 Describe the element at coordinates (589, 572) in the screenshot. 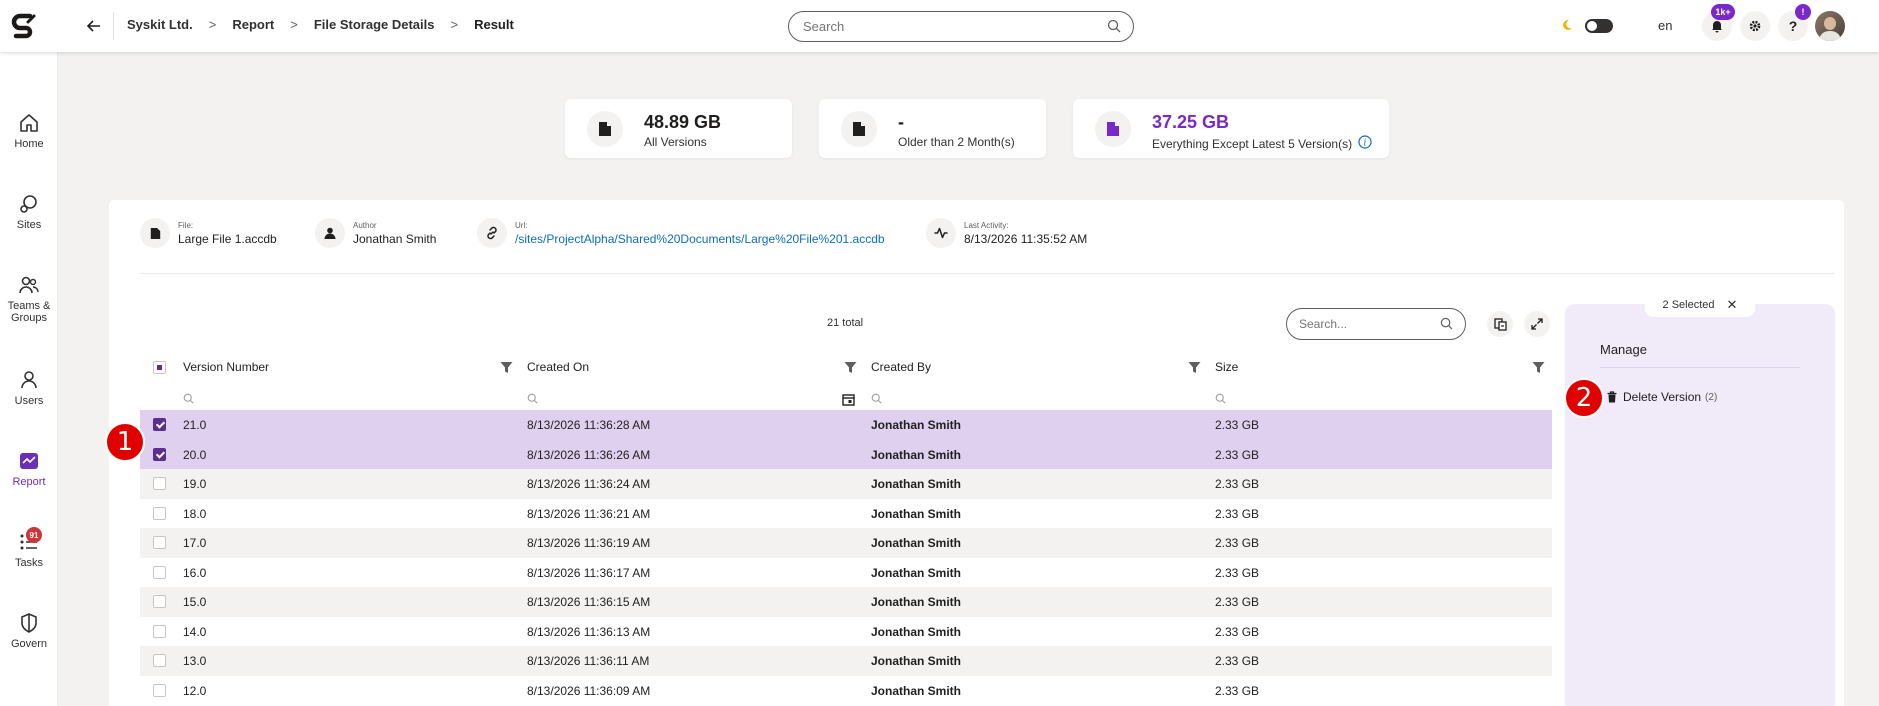

I see `cell-created-on: 8/13/2026 11:36:17 AM` at that location.